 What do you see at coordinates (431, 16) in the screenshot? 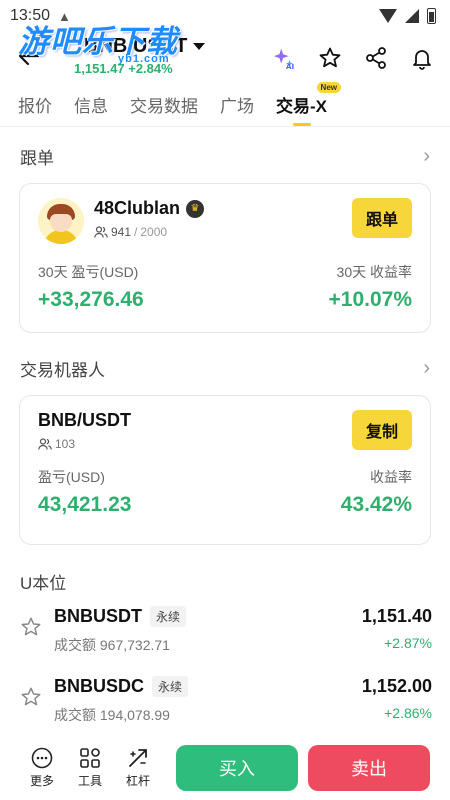
I see `battery-icon` at bounding box center [431, 16].